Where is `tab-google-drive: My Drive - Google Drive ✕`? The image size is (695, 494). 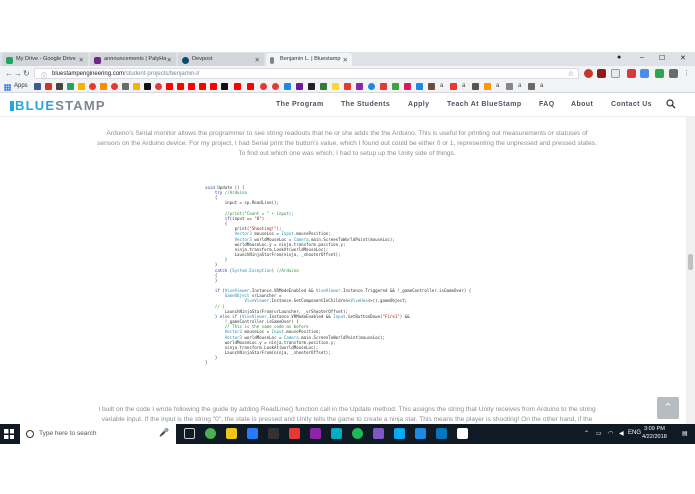
tab-google-drive: My Drive - Google Drive ✕ is located at coordinates (45, 59).